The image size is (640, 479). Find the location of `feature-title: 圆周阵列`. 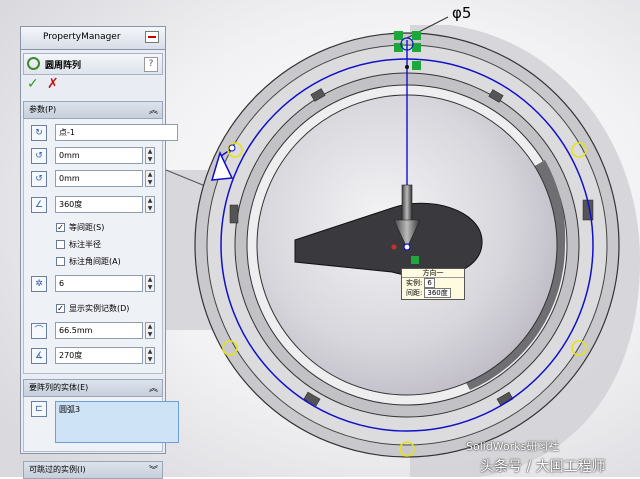

feature-title: 圆周阵列 is located at coordinates (63, 66).